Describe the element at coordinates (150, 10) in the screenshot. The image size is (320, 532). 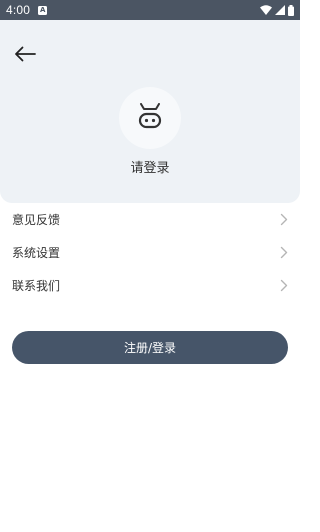
I see `status-bar: 4:00 A` at that location.